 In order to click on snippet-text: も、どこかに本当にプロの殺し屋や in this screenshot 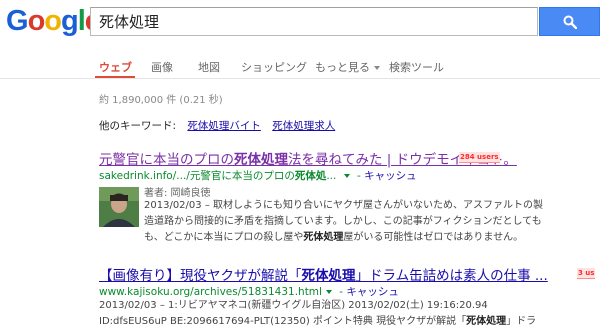, I will do `click(224, 237)`.